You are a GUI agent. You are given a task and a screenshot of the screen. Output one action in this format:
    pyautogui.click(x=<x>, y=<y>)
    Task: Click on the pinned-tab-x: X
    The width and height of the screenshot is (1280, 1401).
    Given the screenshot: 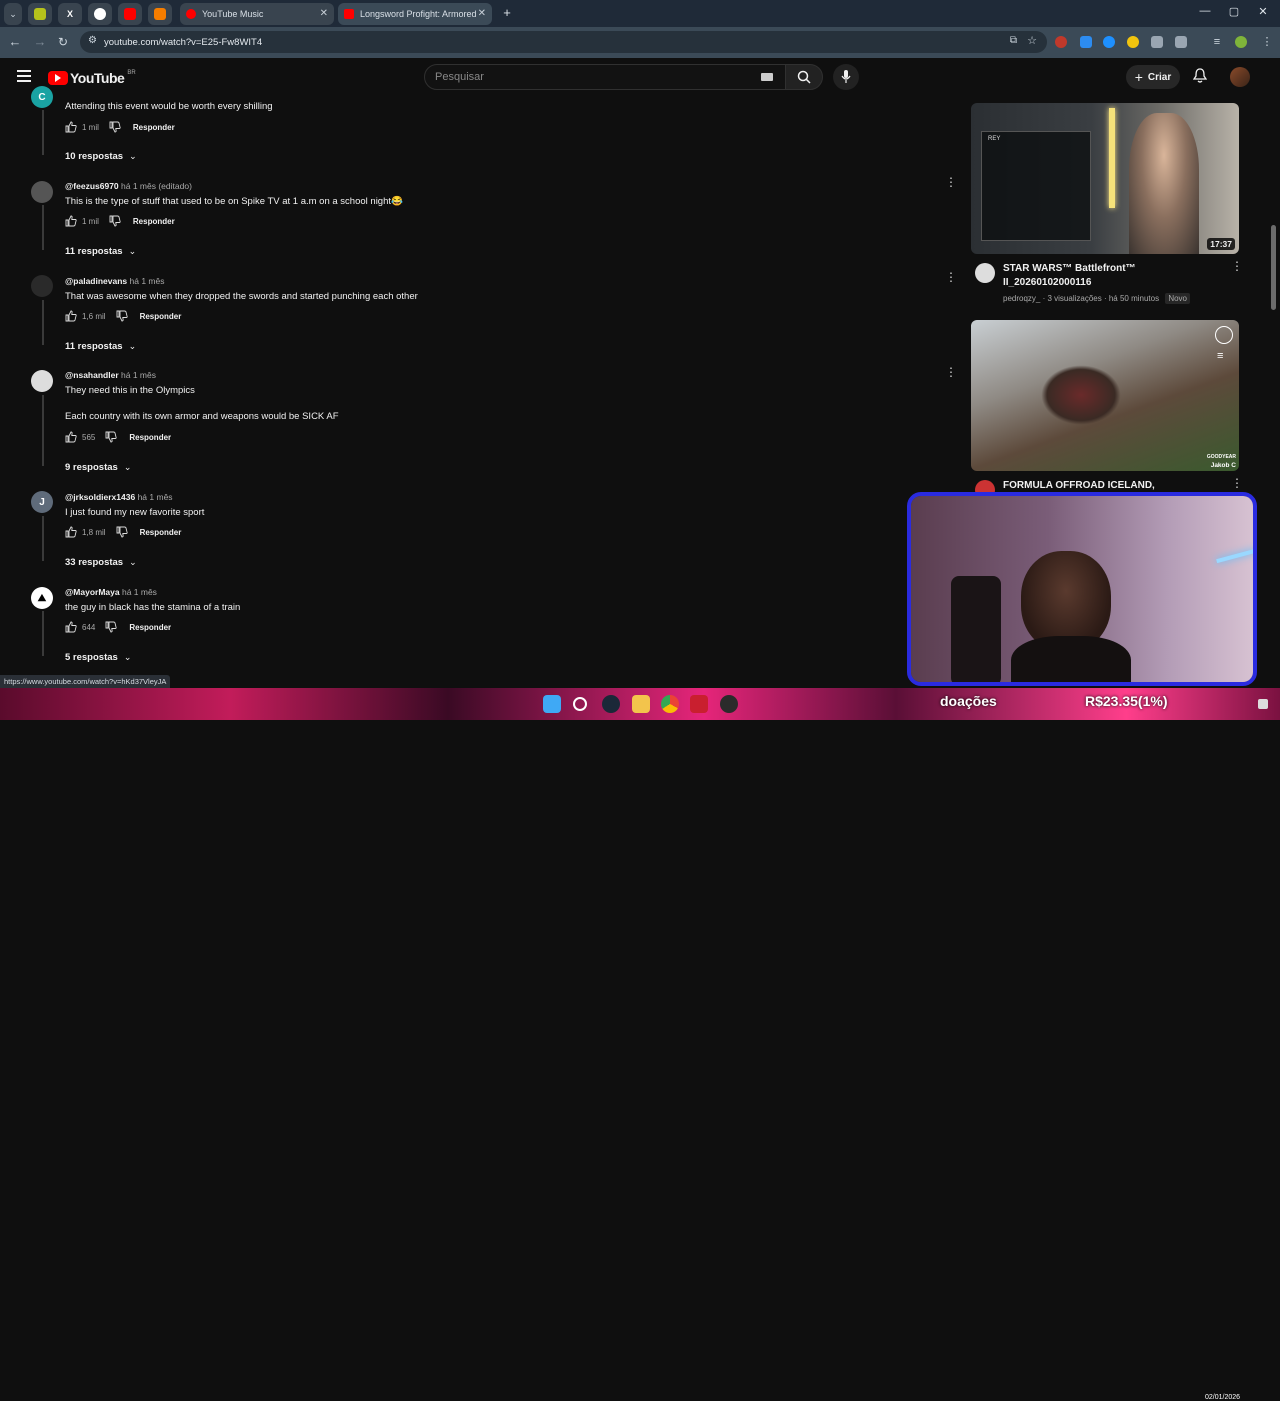 What is the action you would take?
    pyautogui.click(x=70, y=14)
    